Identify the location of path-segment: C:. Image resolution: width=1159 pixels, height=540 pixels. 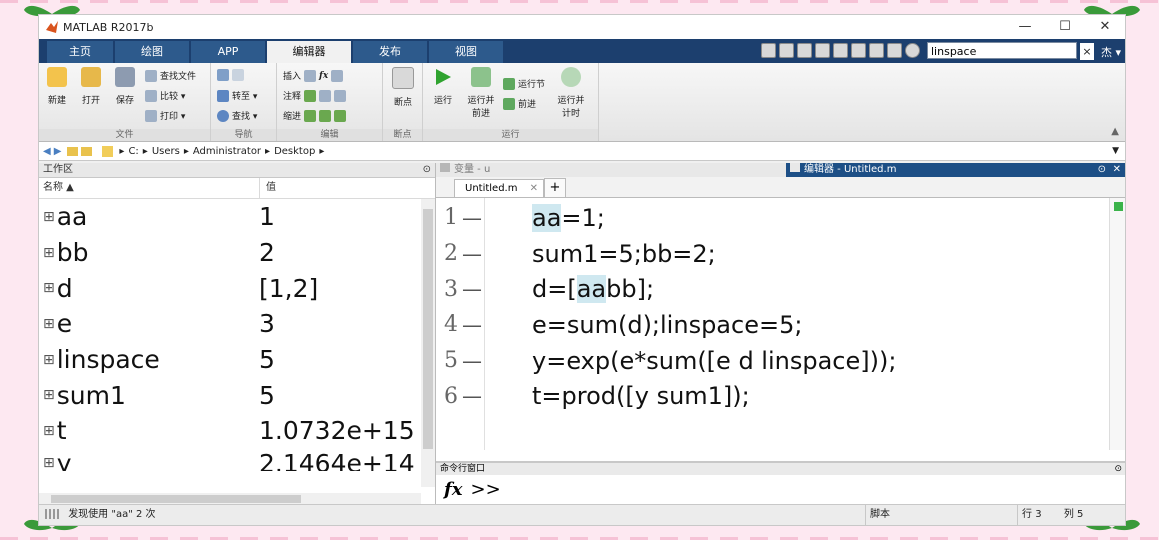
(133, 151).